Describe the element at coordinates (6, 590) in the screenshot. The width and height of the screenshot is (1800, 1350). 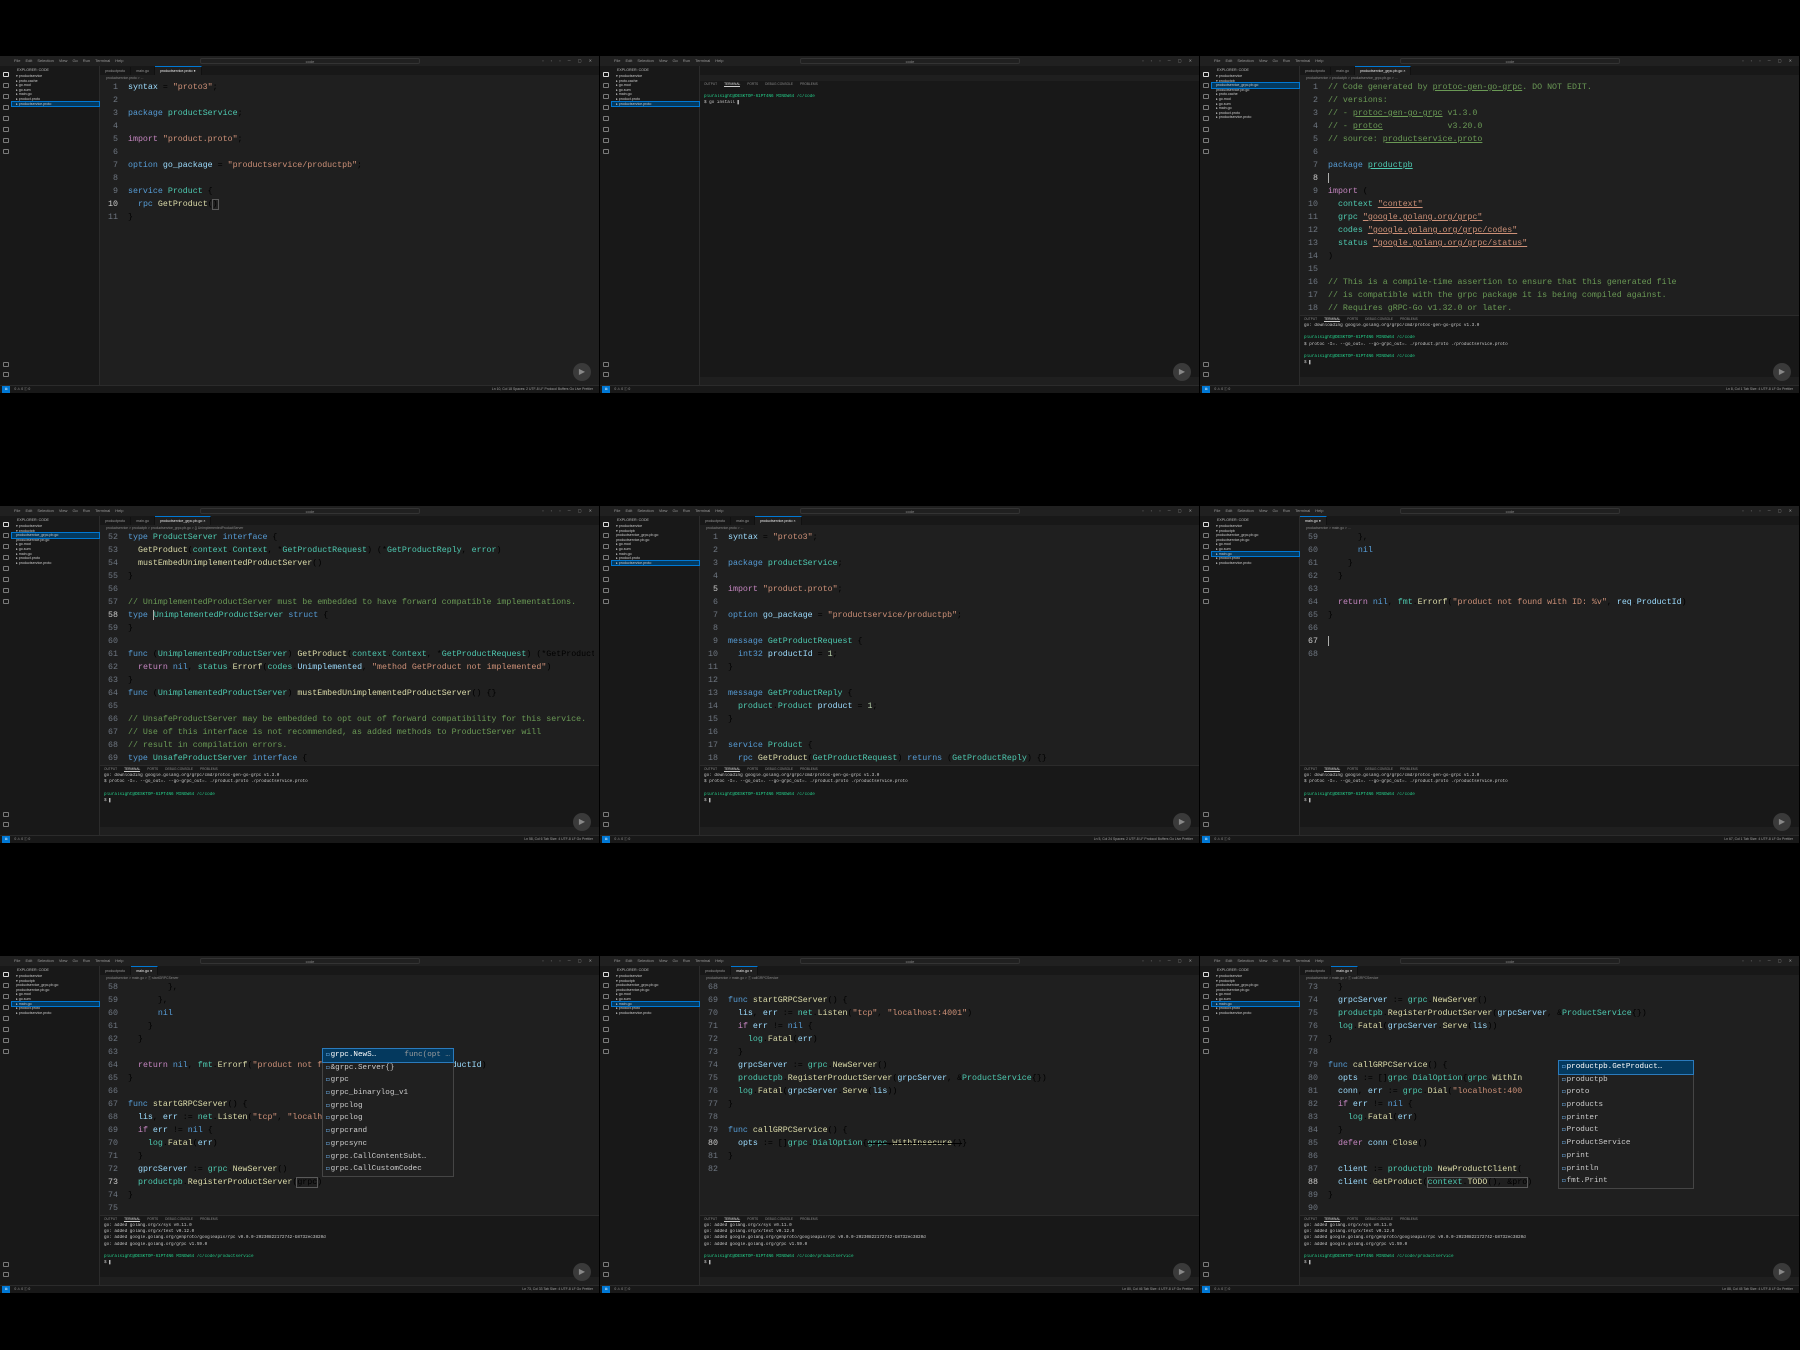
I see `testing-icon` at that location.